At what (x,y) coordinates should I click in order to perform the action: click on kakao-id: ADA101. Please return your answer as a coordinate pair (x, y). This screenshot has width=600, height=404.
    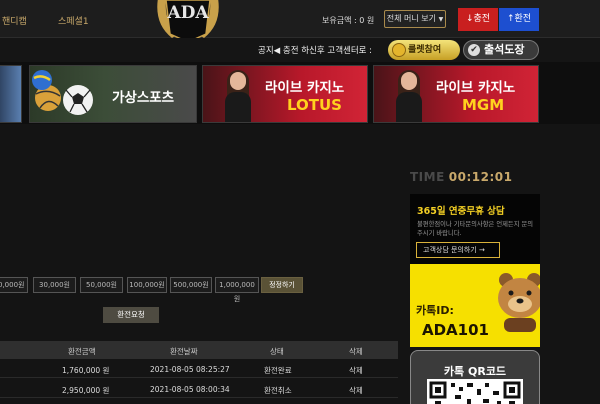
    Looking at the image, I should click on (455, 330).